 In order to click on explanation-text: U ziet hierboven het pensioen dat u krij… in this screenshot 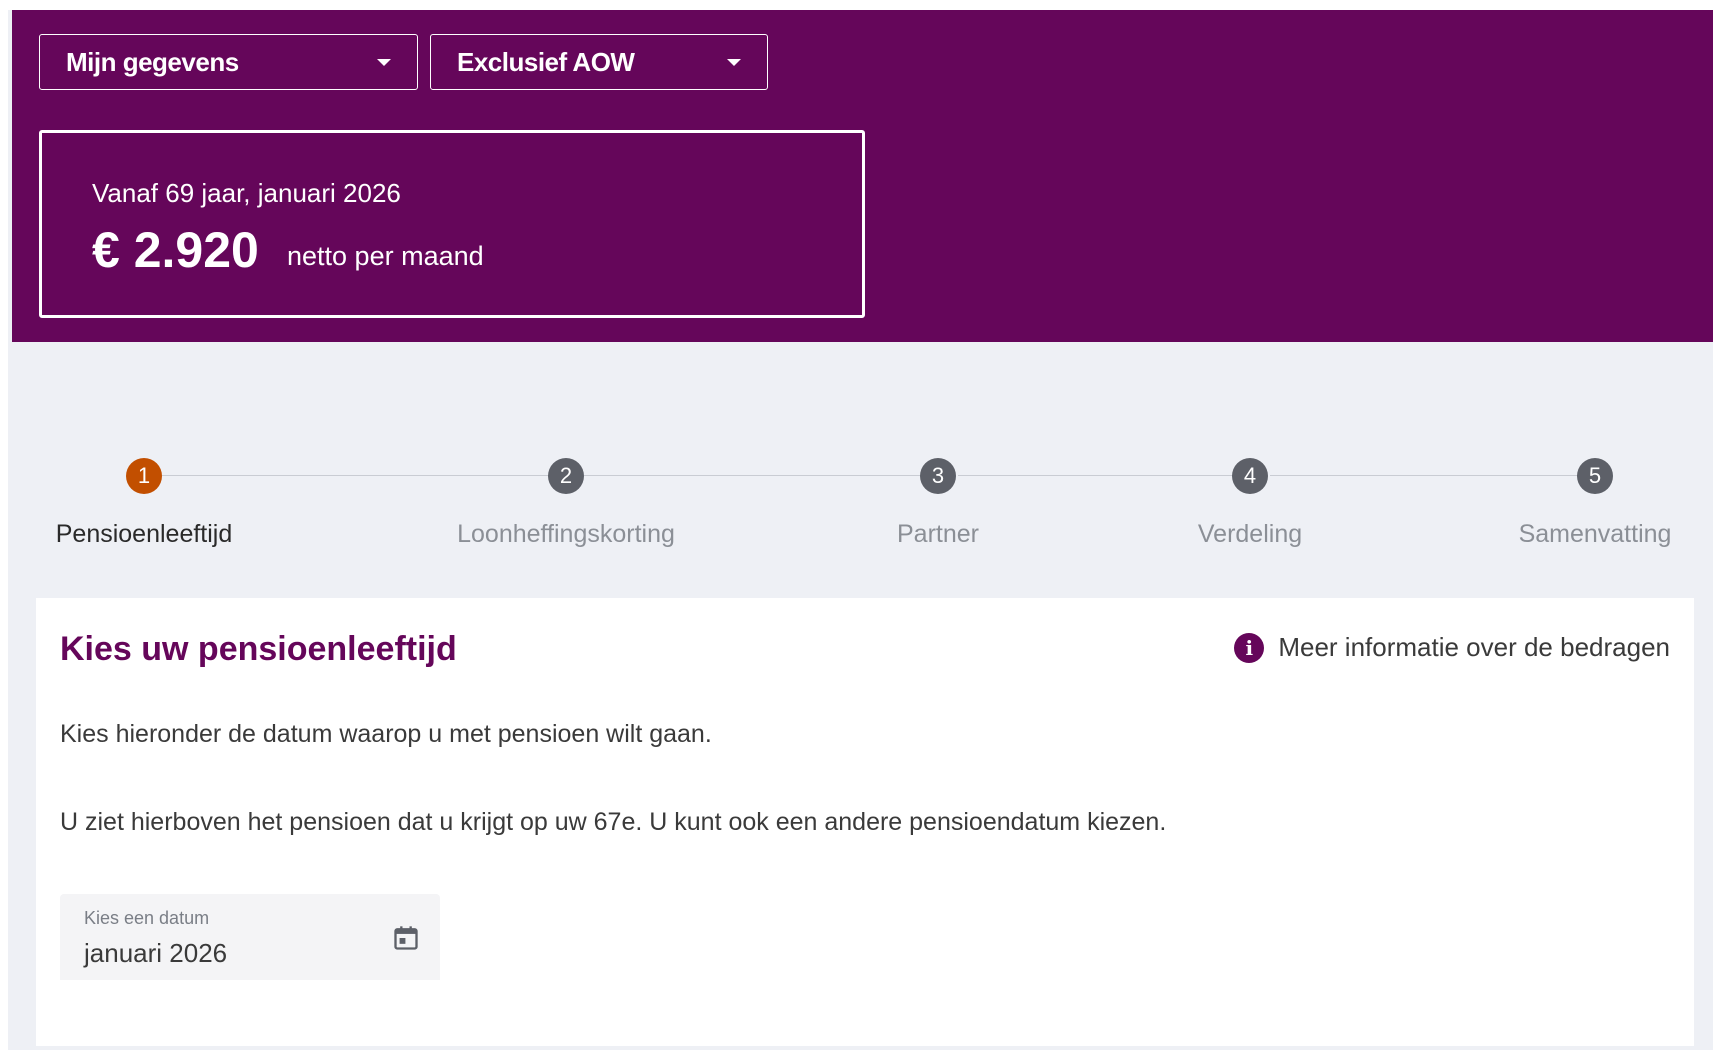, I will do `click(613, 822)`.